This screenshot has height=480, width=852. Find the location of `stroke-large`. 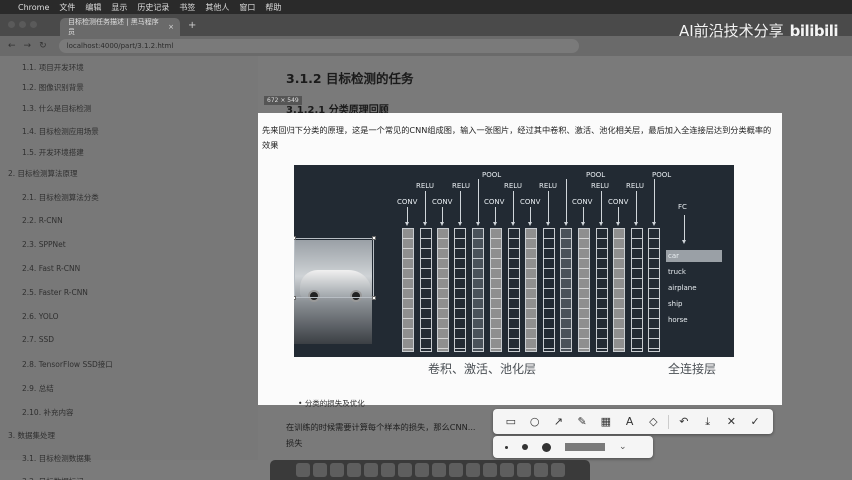

stroke-large is located at coordinates (546, 447).